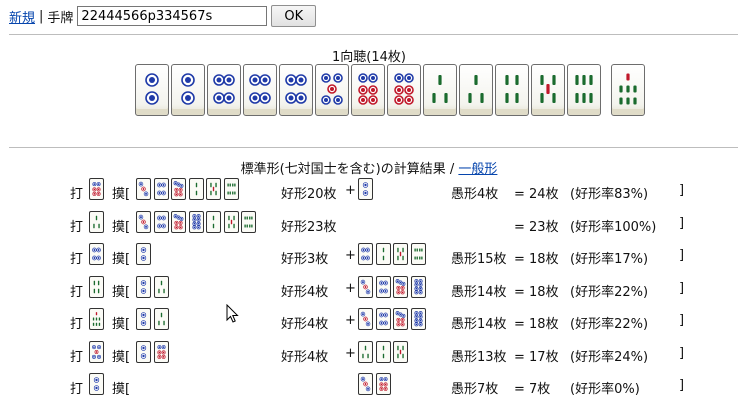 This screenshot has width=738, height=415. Describe the element at coordinates (294, 16) in the screenshot. I see `ok-button: OK` at that location.